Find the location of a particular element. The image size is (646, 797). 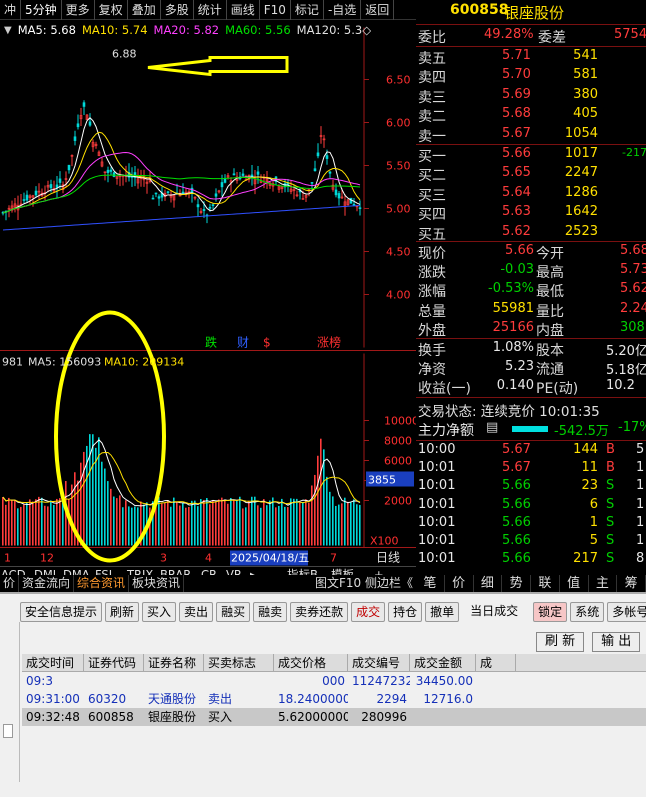

collapse-icon: ▼ is located at coordinates (8, 30).